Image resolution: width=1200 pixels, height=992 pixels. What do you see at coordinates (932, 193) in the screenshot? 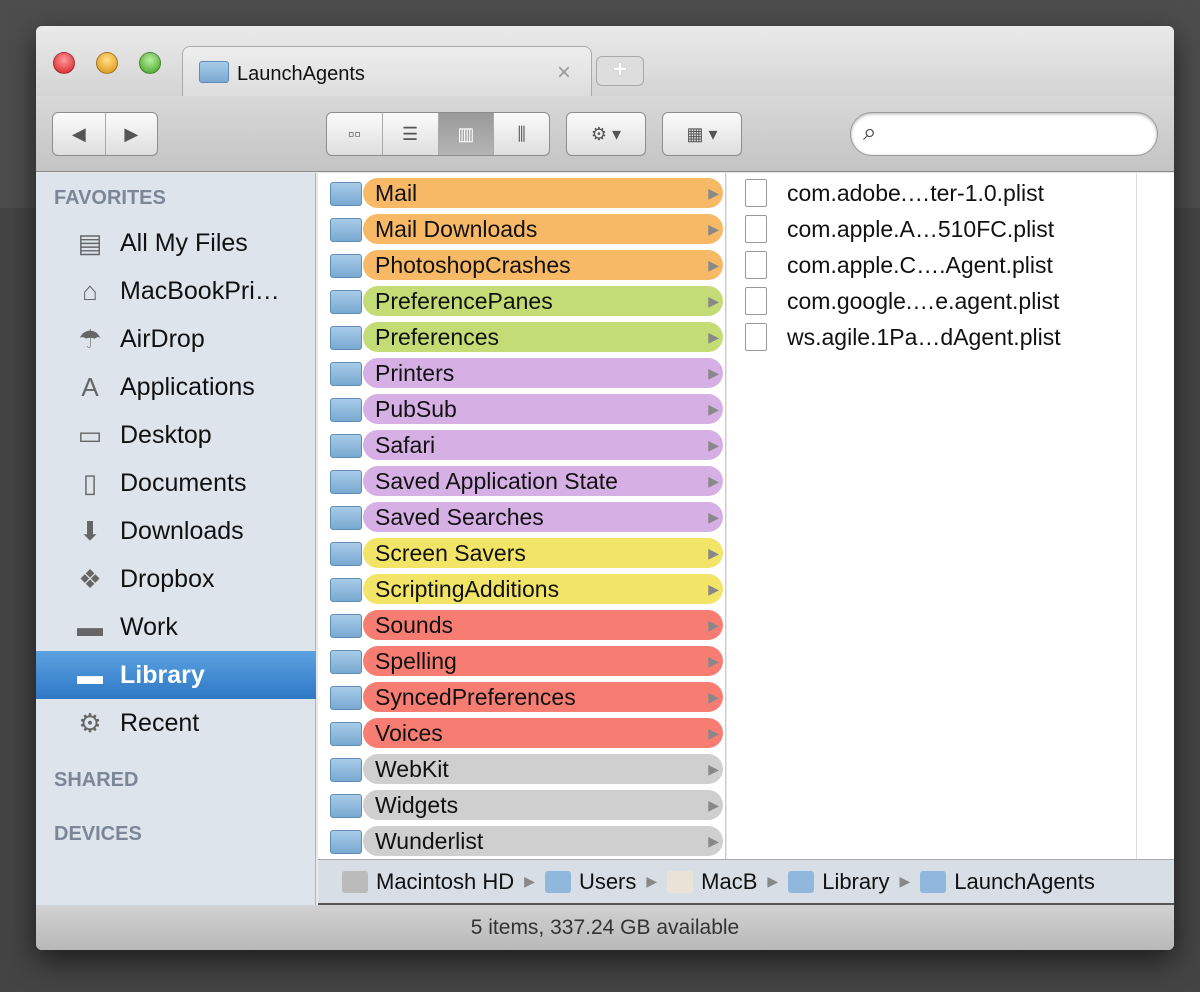
I see `file-row: com.adobe.…ter-1.0.plist` at bounding box center [932, 193].